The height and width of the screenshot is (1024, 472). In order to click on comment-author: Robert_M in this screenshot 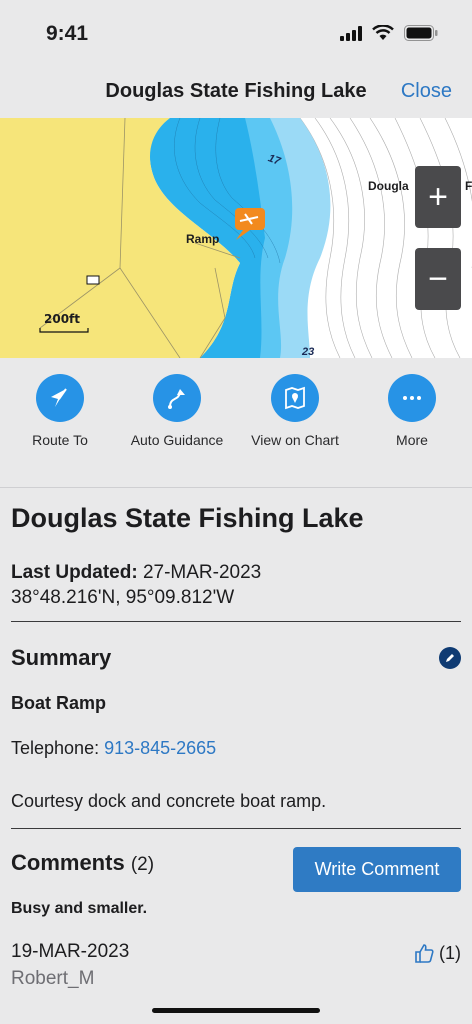, I will do `click(53, 978)`.